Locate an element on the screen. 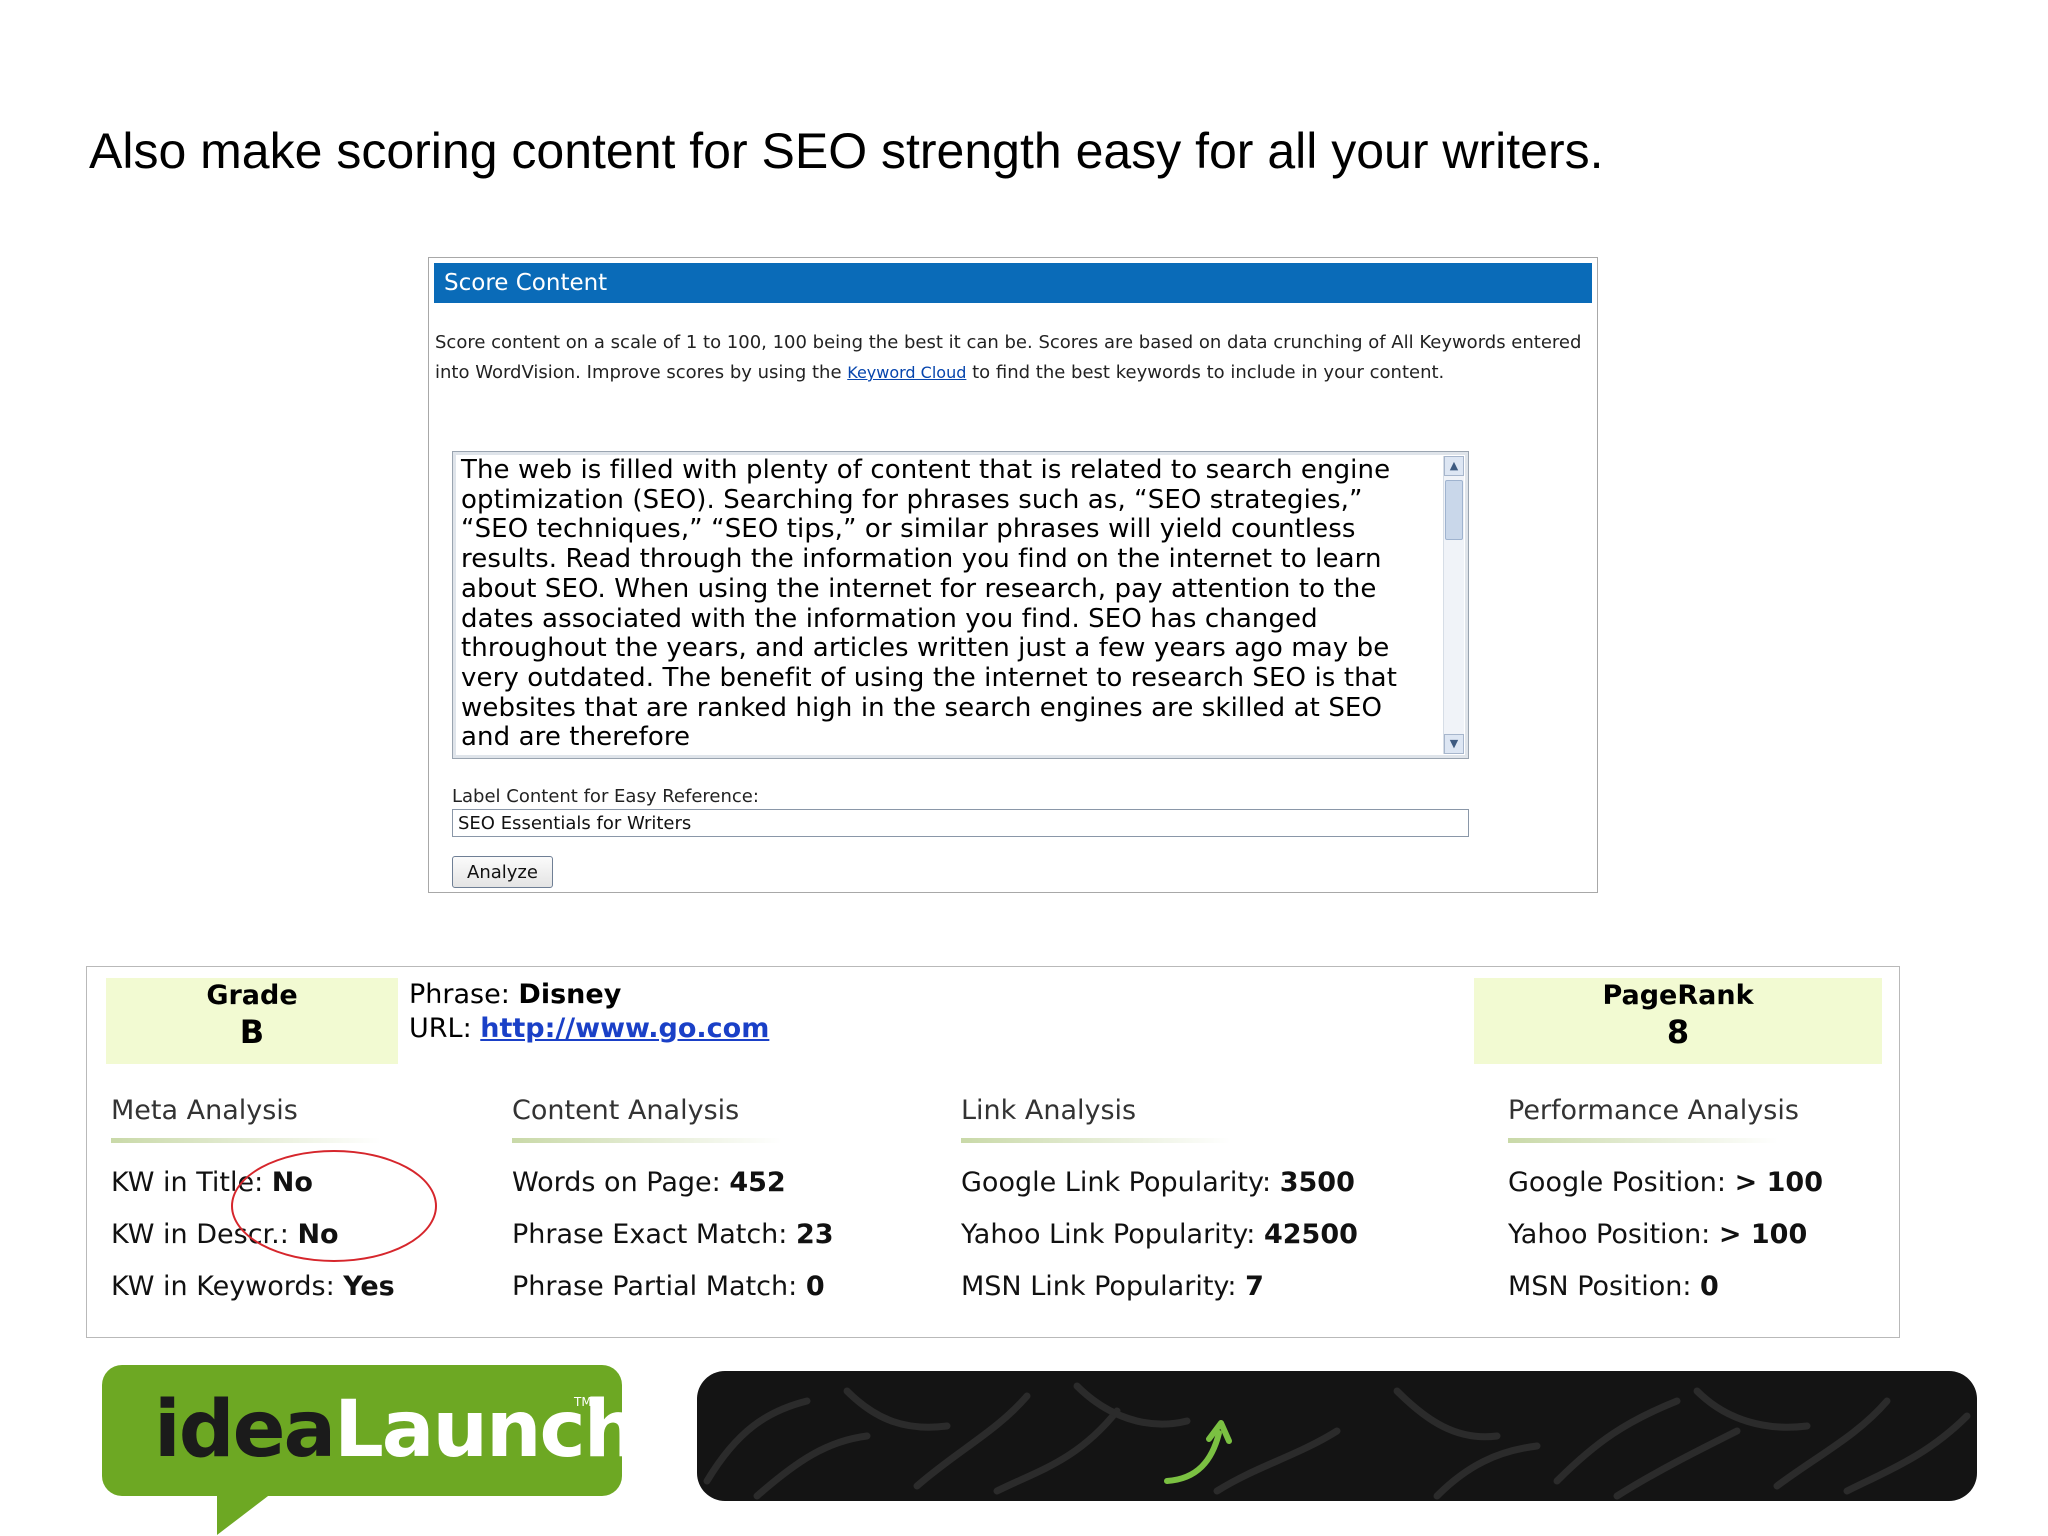  decorative-banner is located at coordinates (1337, 1436).